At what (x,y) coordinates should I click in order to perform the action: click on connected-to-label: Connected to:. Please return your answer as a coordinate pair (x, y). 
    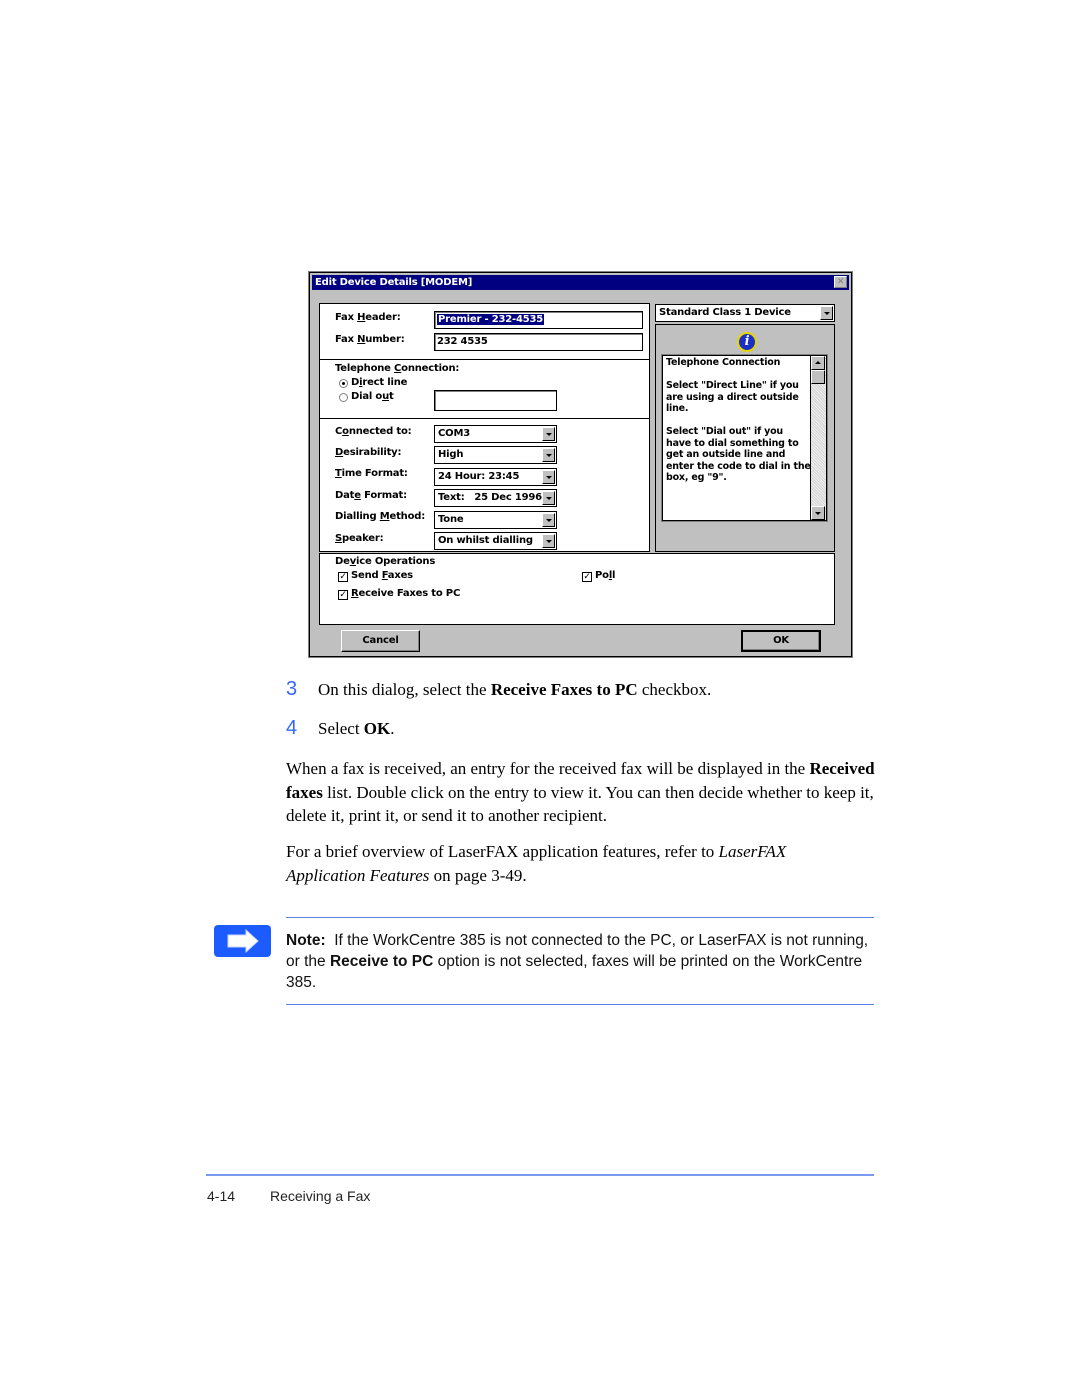
    Looking at the image, I should click on (373, 431).